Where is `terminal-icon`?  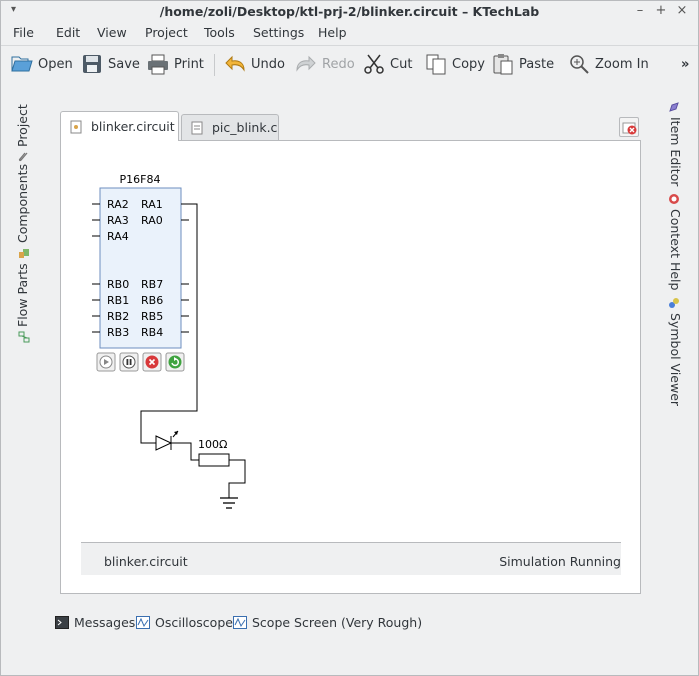
terminal-icon is located at coordinates (62, 622).